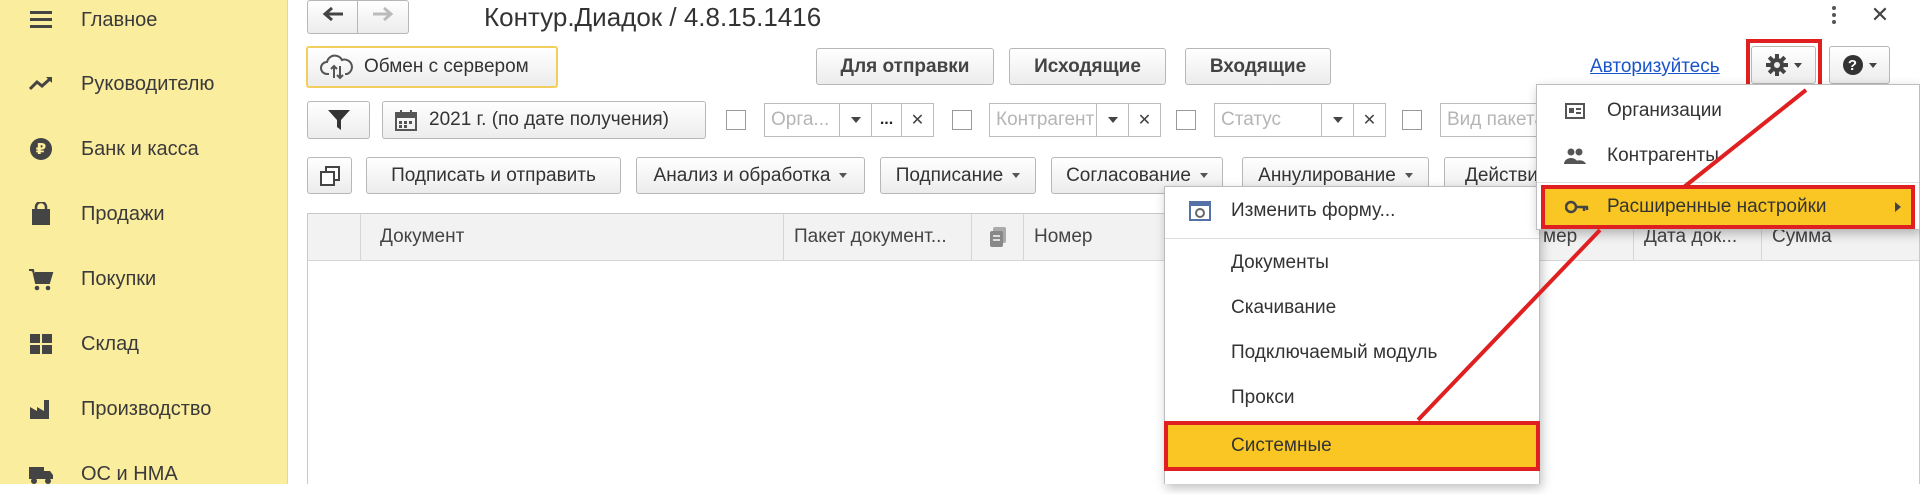  Describe the element at coordinates (1612, 255) in the screenshot. I see `annotation-lines` at that location.